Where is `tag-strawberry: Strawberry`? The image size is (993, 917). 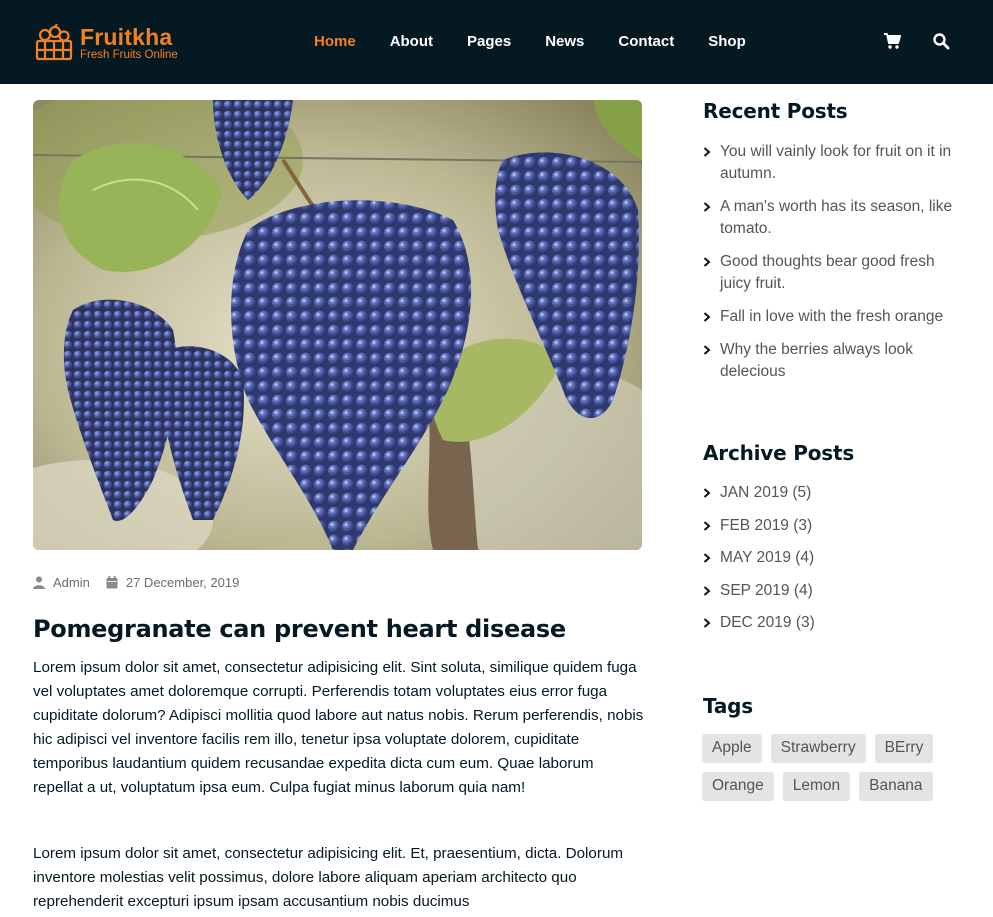
tag-strawberry: Strawberry is located at coordinates (818, 748).